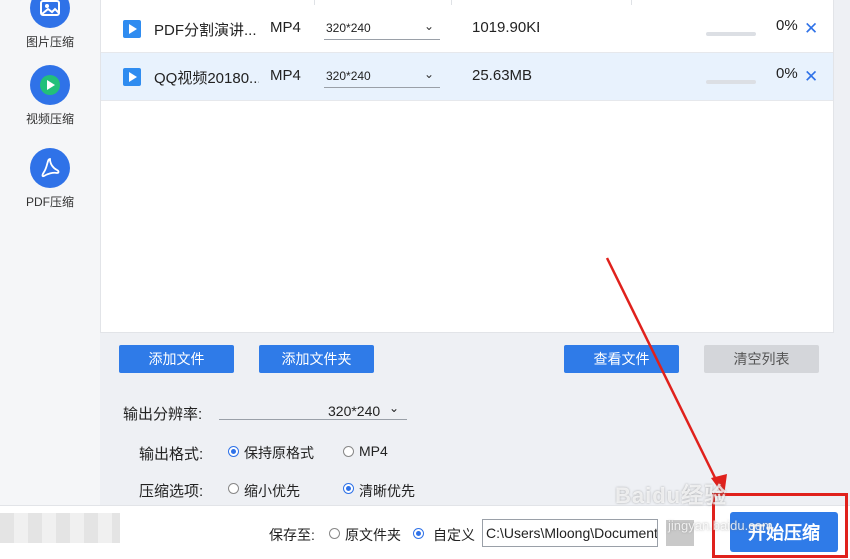 The image size is (850, 559). Describe the element at coordinates (171, 454) in the screenshot. I see `format-label: 输出格式:` at that location.